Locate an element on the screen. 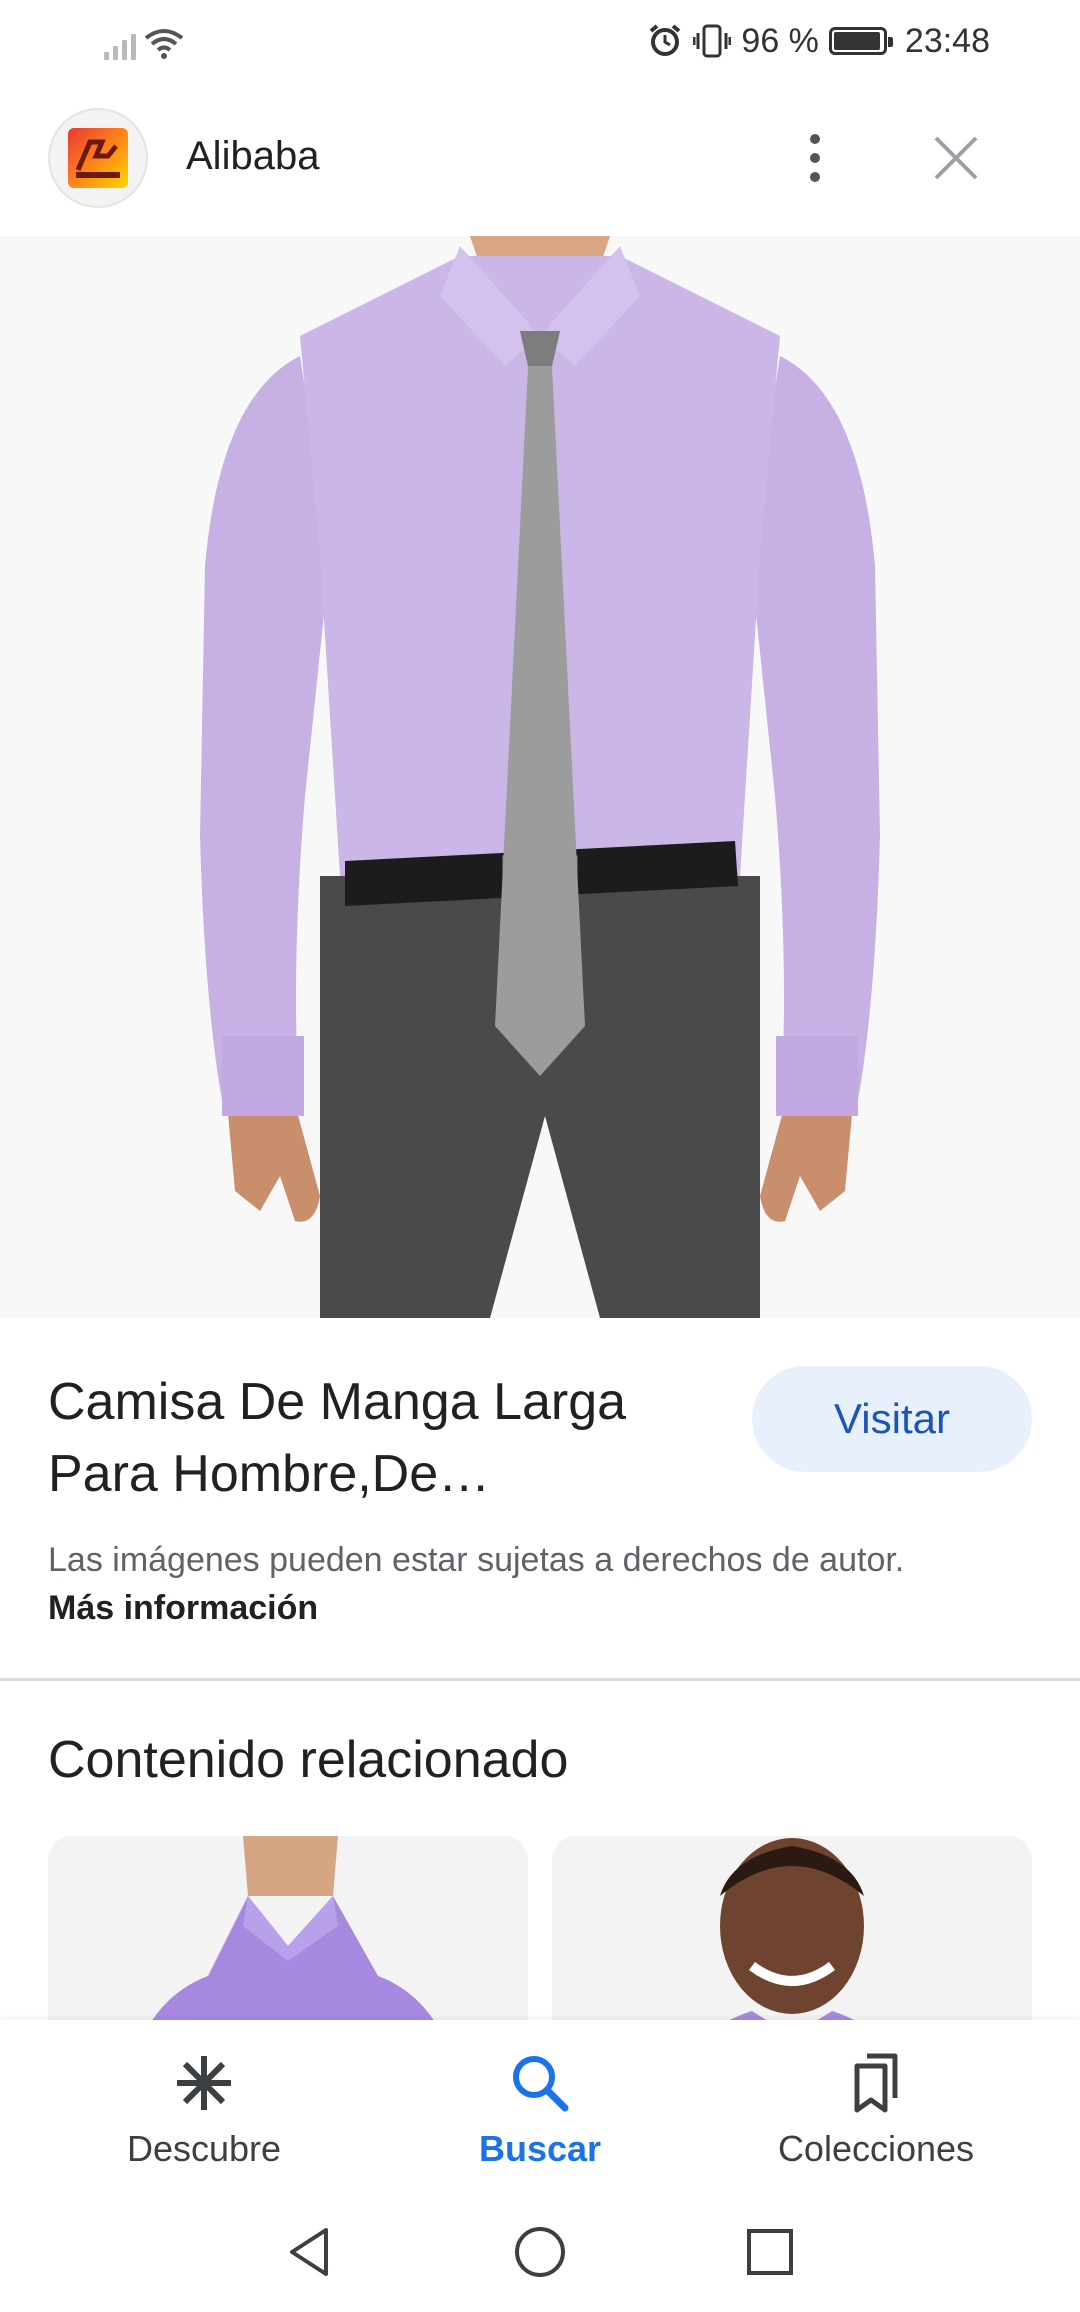 The height and width of the screenshot is (2312, 1080). system-navigation-bar is located at coordinates (540, 2256).